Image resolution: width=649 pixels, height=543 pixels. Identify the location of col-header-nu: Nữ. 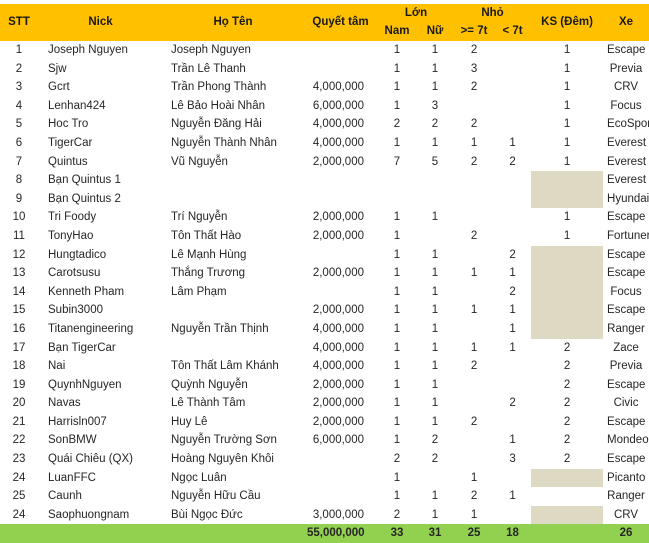
(435, 32).